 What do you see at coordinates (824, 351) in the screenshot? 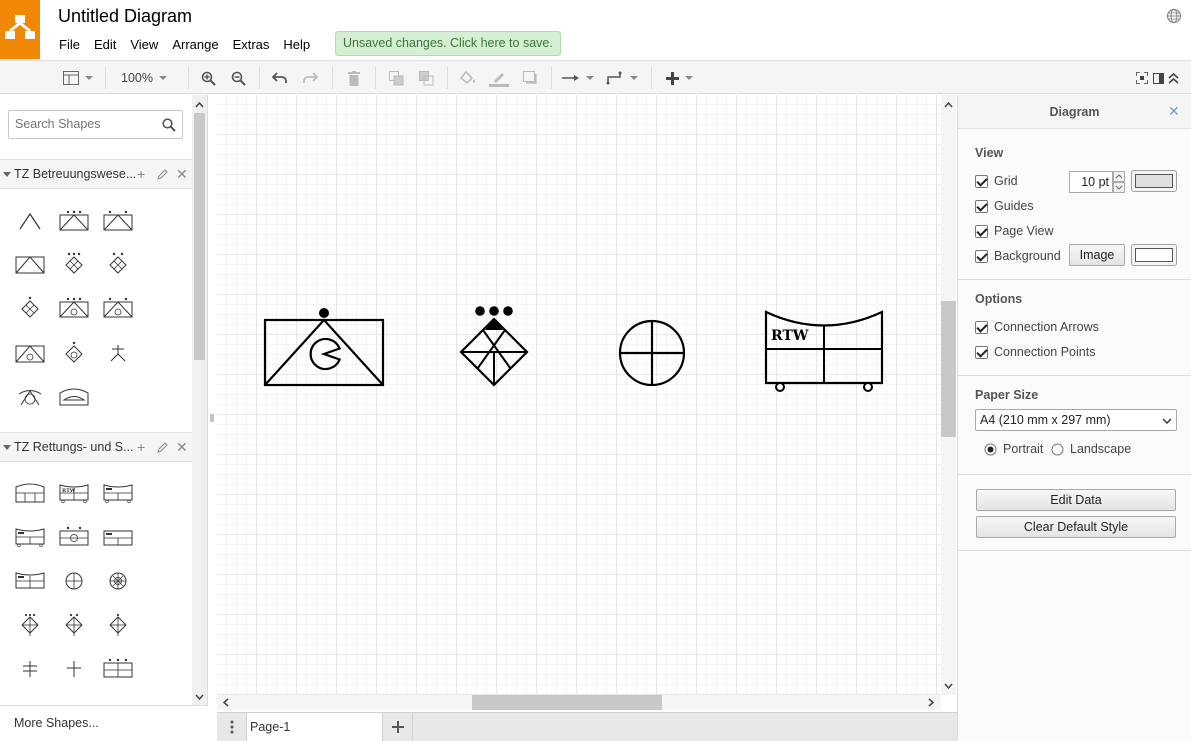
I see `canvas-shape-rtw-vehicle: RTW` at bounding box center [824, 351].